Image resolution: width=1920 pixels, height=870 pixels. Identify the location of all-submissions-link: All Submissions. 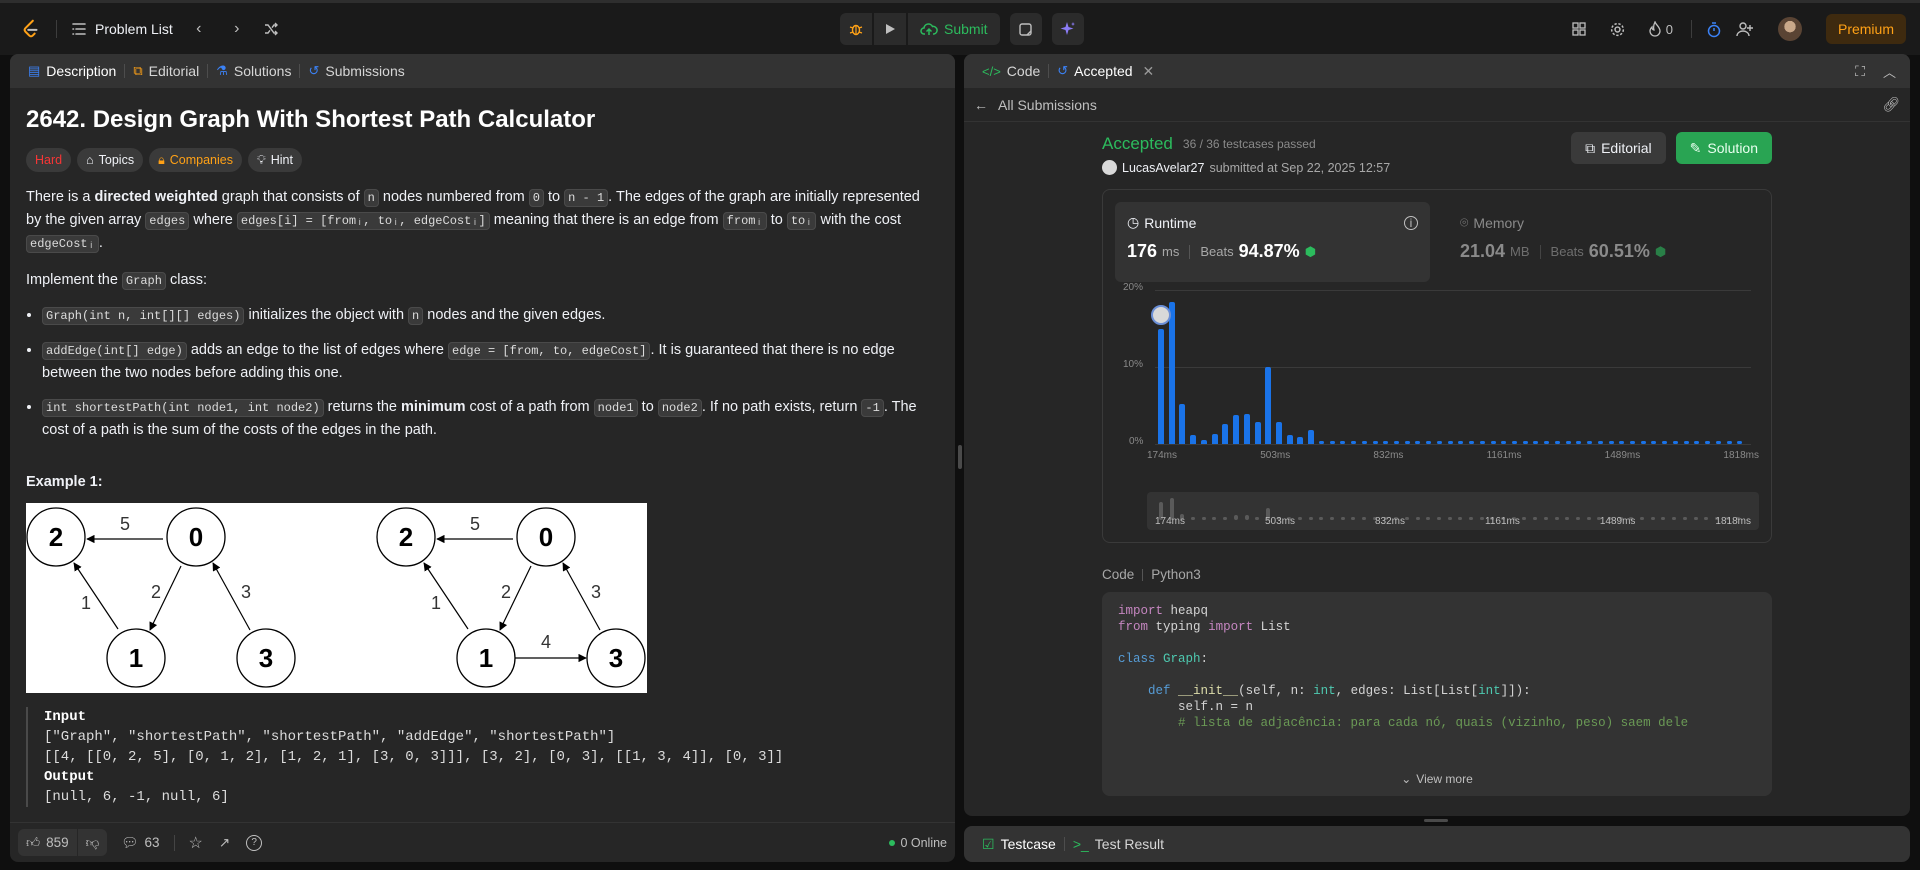
(1047, 105).